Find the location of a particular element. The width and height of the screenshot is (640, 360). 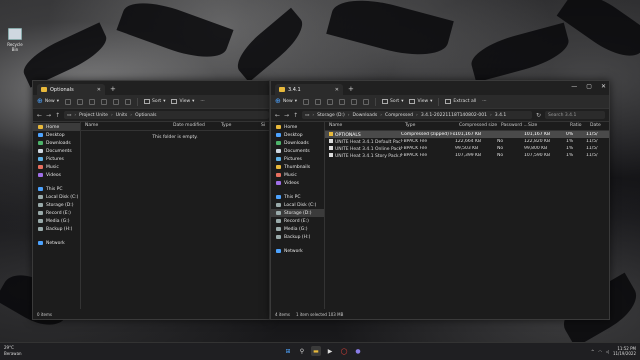

search-icon: ⚲ is located at coordinates (302, 351).